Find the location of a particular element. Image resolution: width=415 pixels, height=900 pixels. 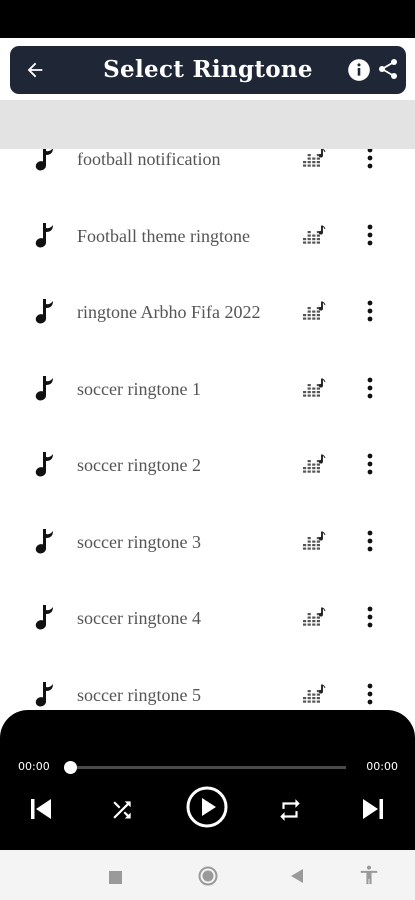

total-time: 00:00 is located at coordinates (382, 766).